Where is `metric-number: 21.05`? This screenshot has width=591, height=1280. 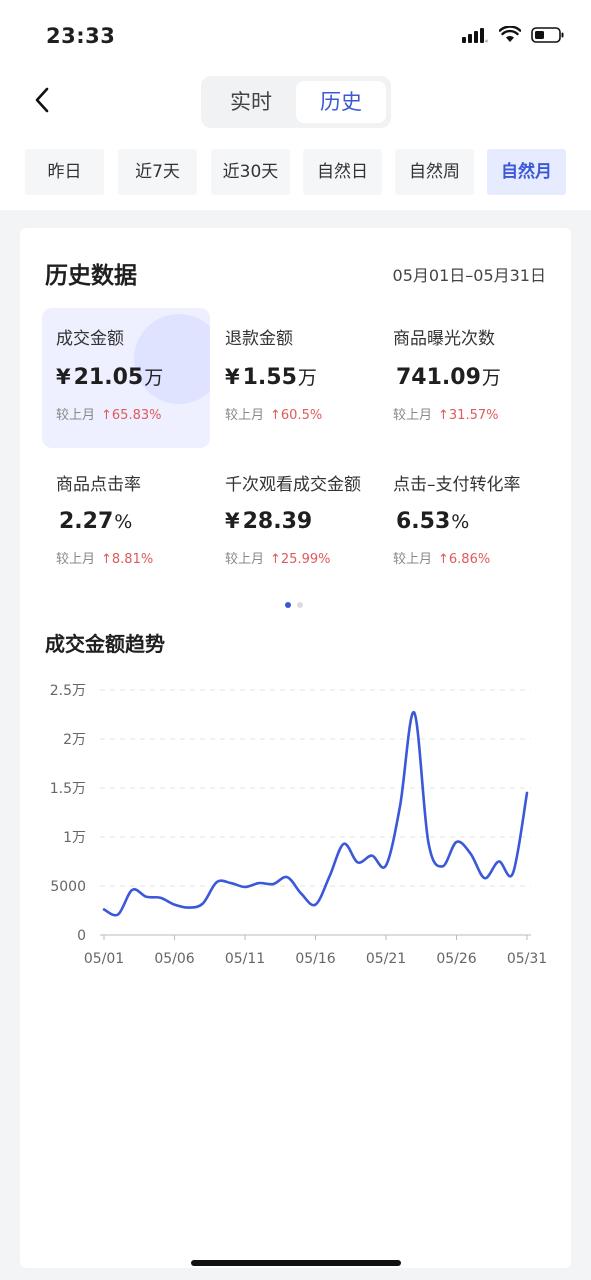 metric-number: 21.05 is located at coordinates (108, 377).